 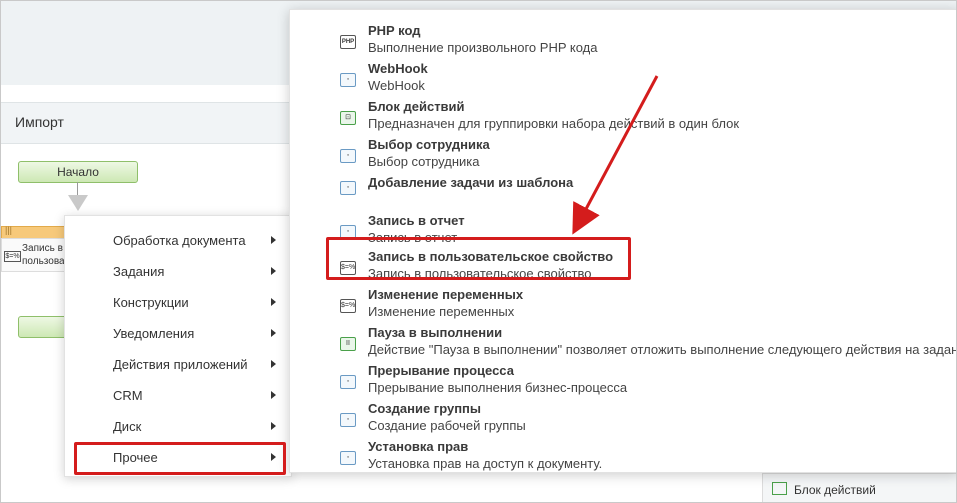 What do you see at coordinates (446, 294) in the screenshot?
I see `activity-title: Изменение переменных` at bounding box center [446, 294].